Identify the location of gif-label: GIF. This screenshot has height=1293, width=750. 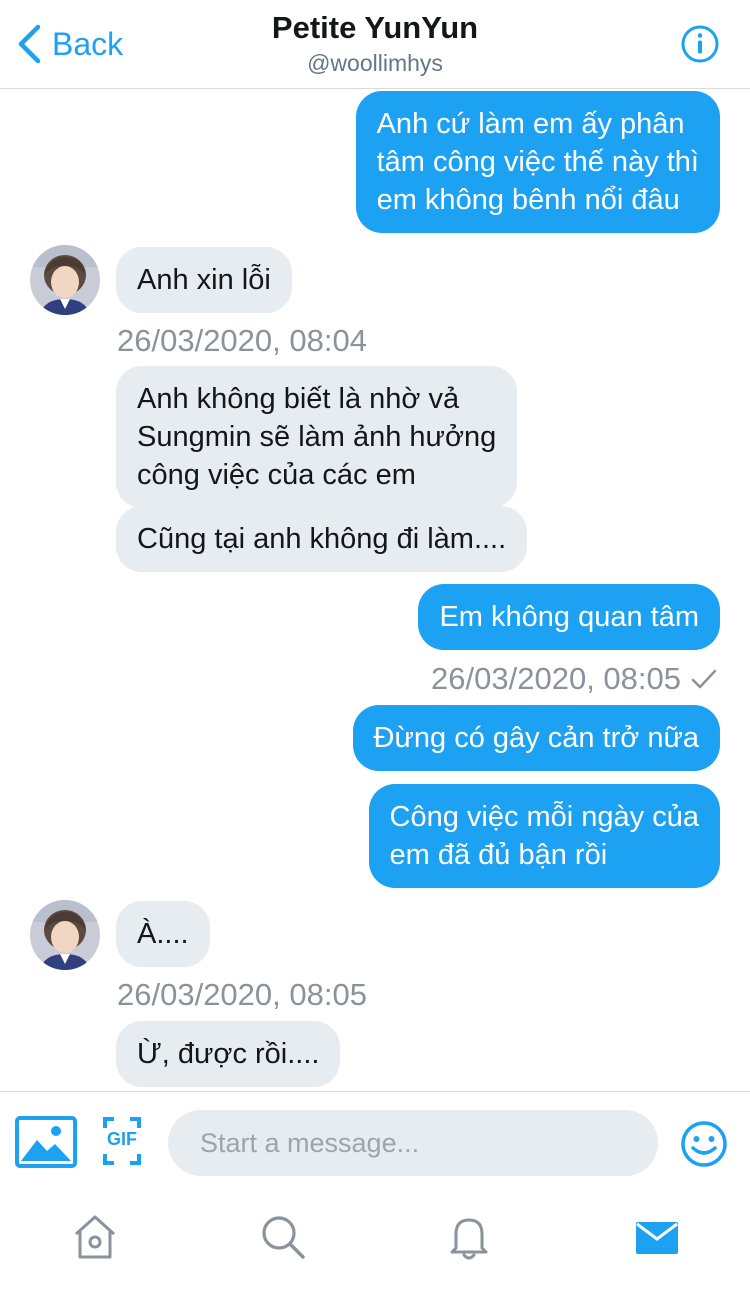
(122, 1139).